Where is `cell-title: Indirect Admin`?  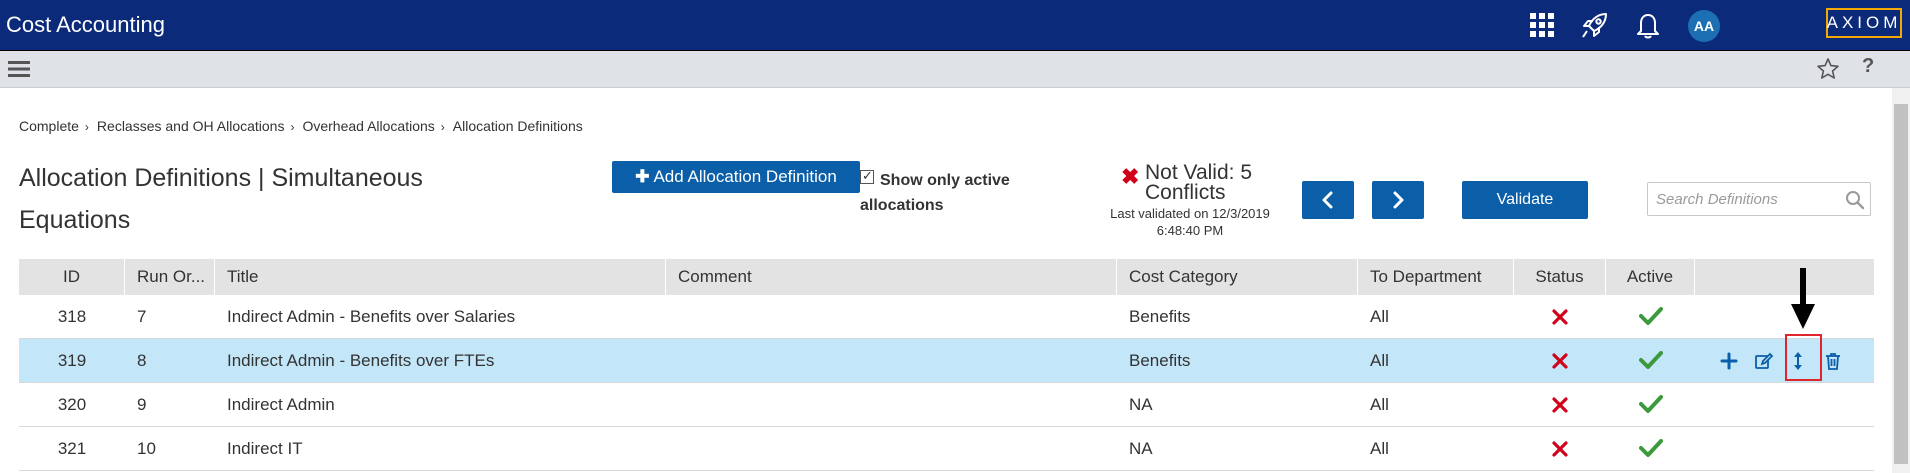 cell-title: Indirect Admin is located at coordinates (281, 404).